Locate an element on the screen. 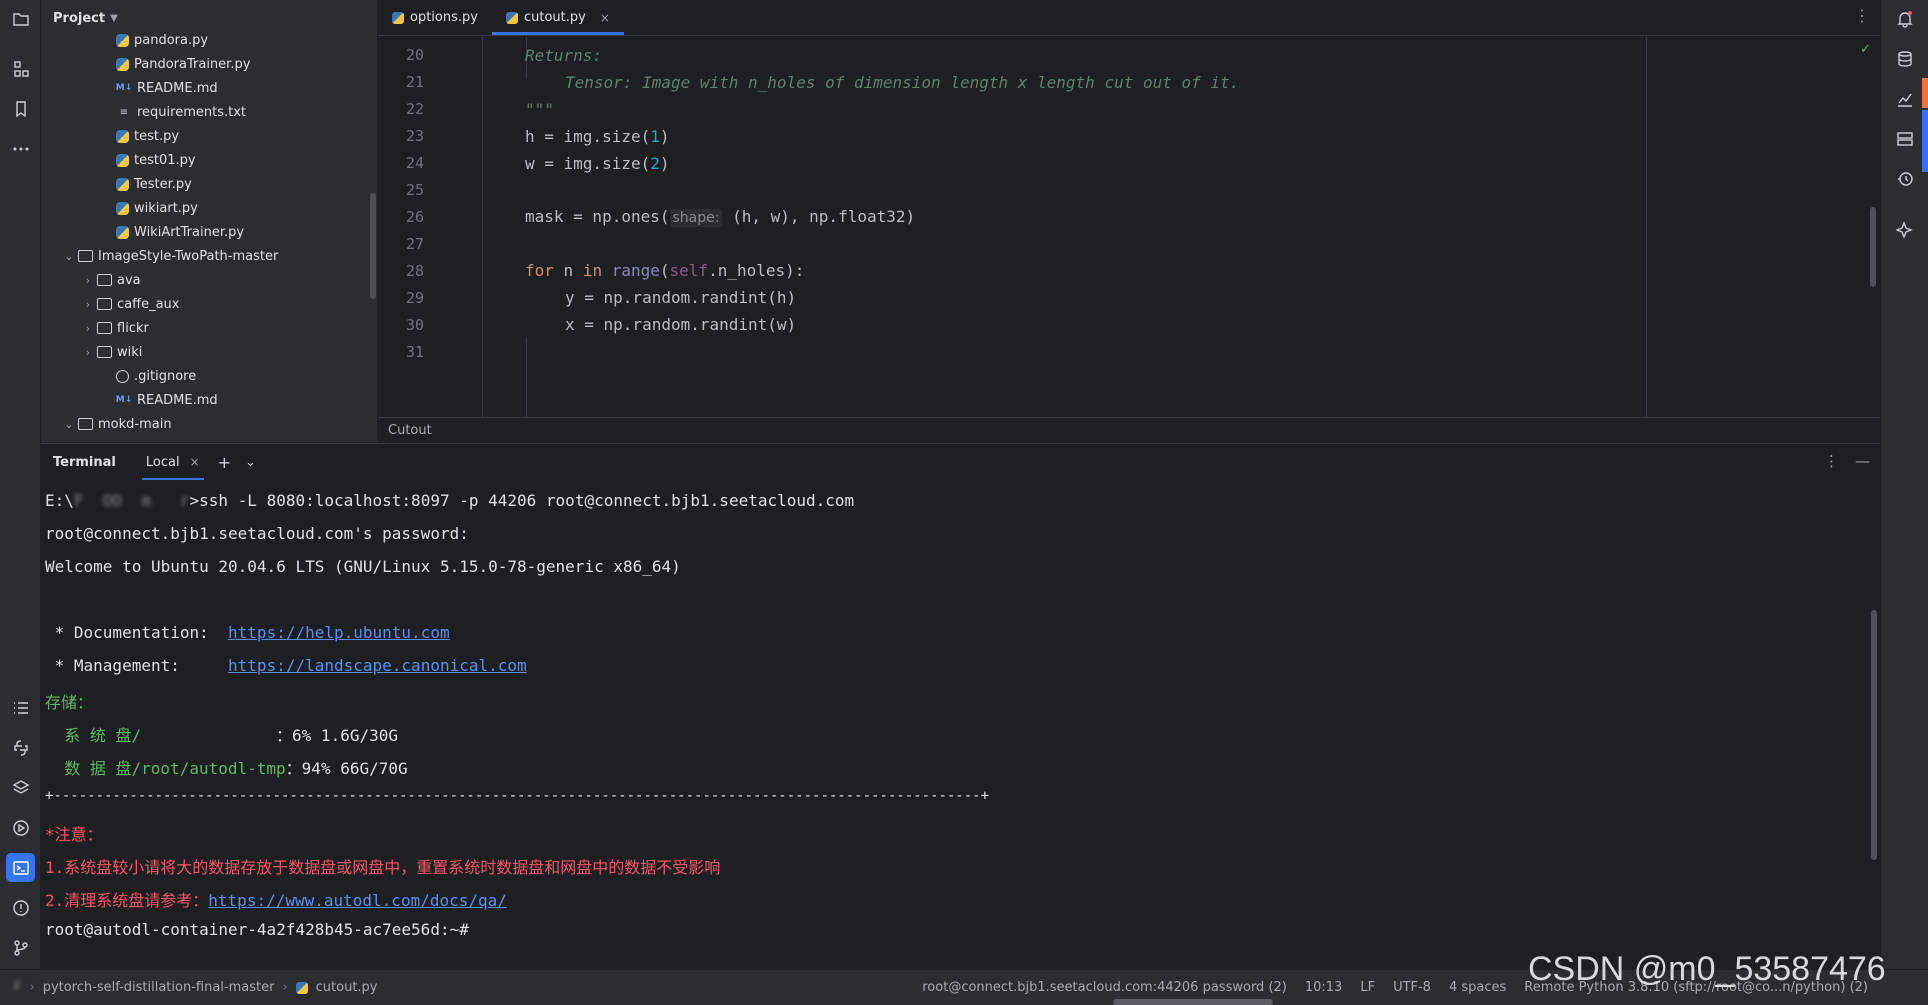  tree-scrollbar is located at coordinates (373, 246).